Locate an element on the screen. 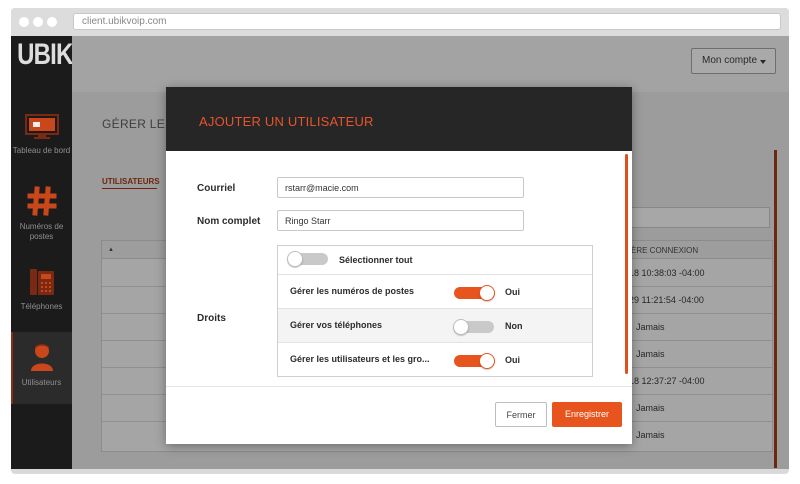 Image resolution: width=800 pixels, height=484 pixels. right-toggle-extensions is located at coordinates (474, 293).